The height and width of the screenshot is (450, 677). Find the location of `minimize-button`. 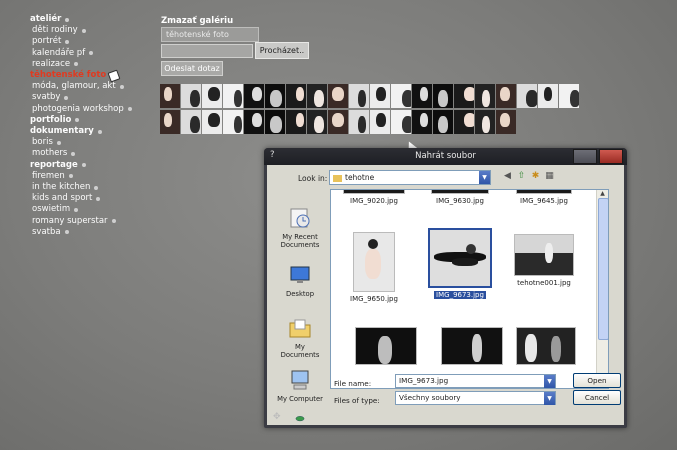

minimize-button is located at coordinates (585, 156).